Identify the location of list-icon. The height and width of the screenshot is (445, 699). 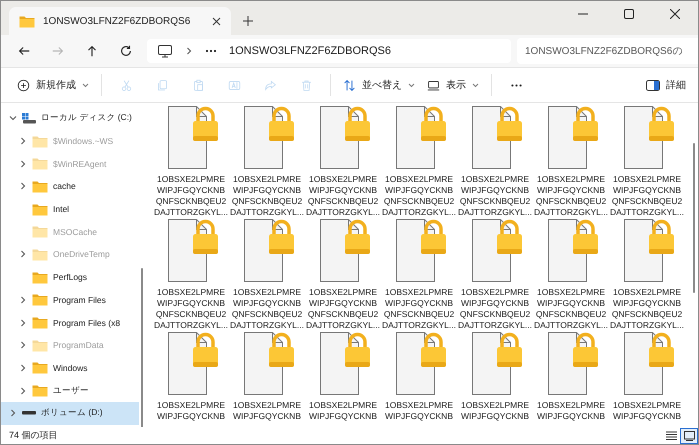
(671, 435).